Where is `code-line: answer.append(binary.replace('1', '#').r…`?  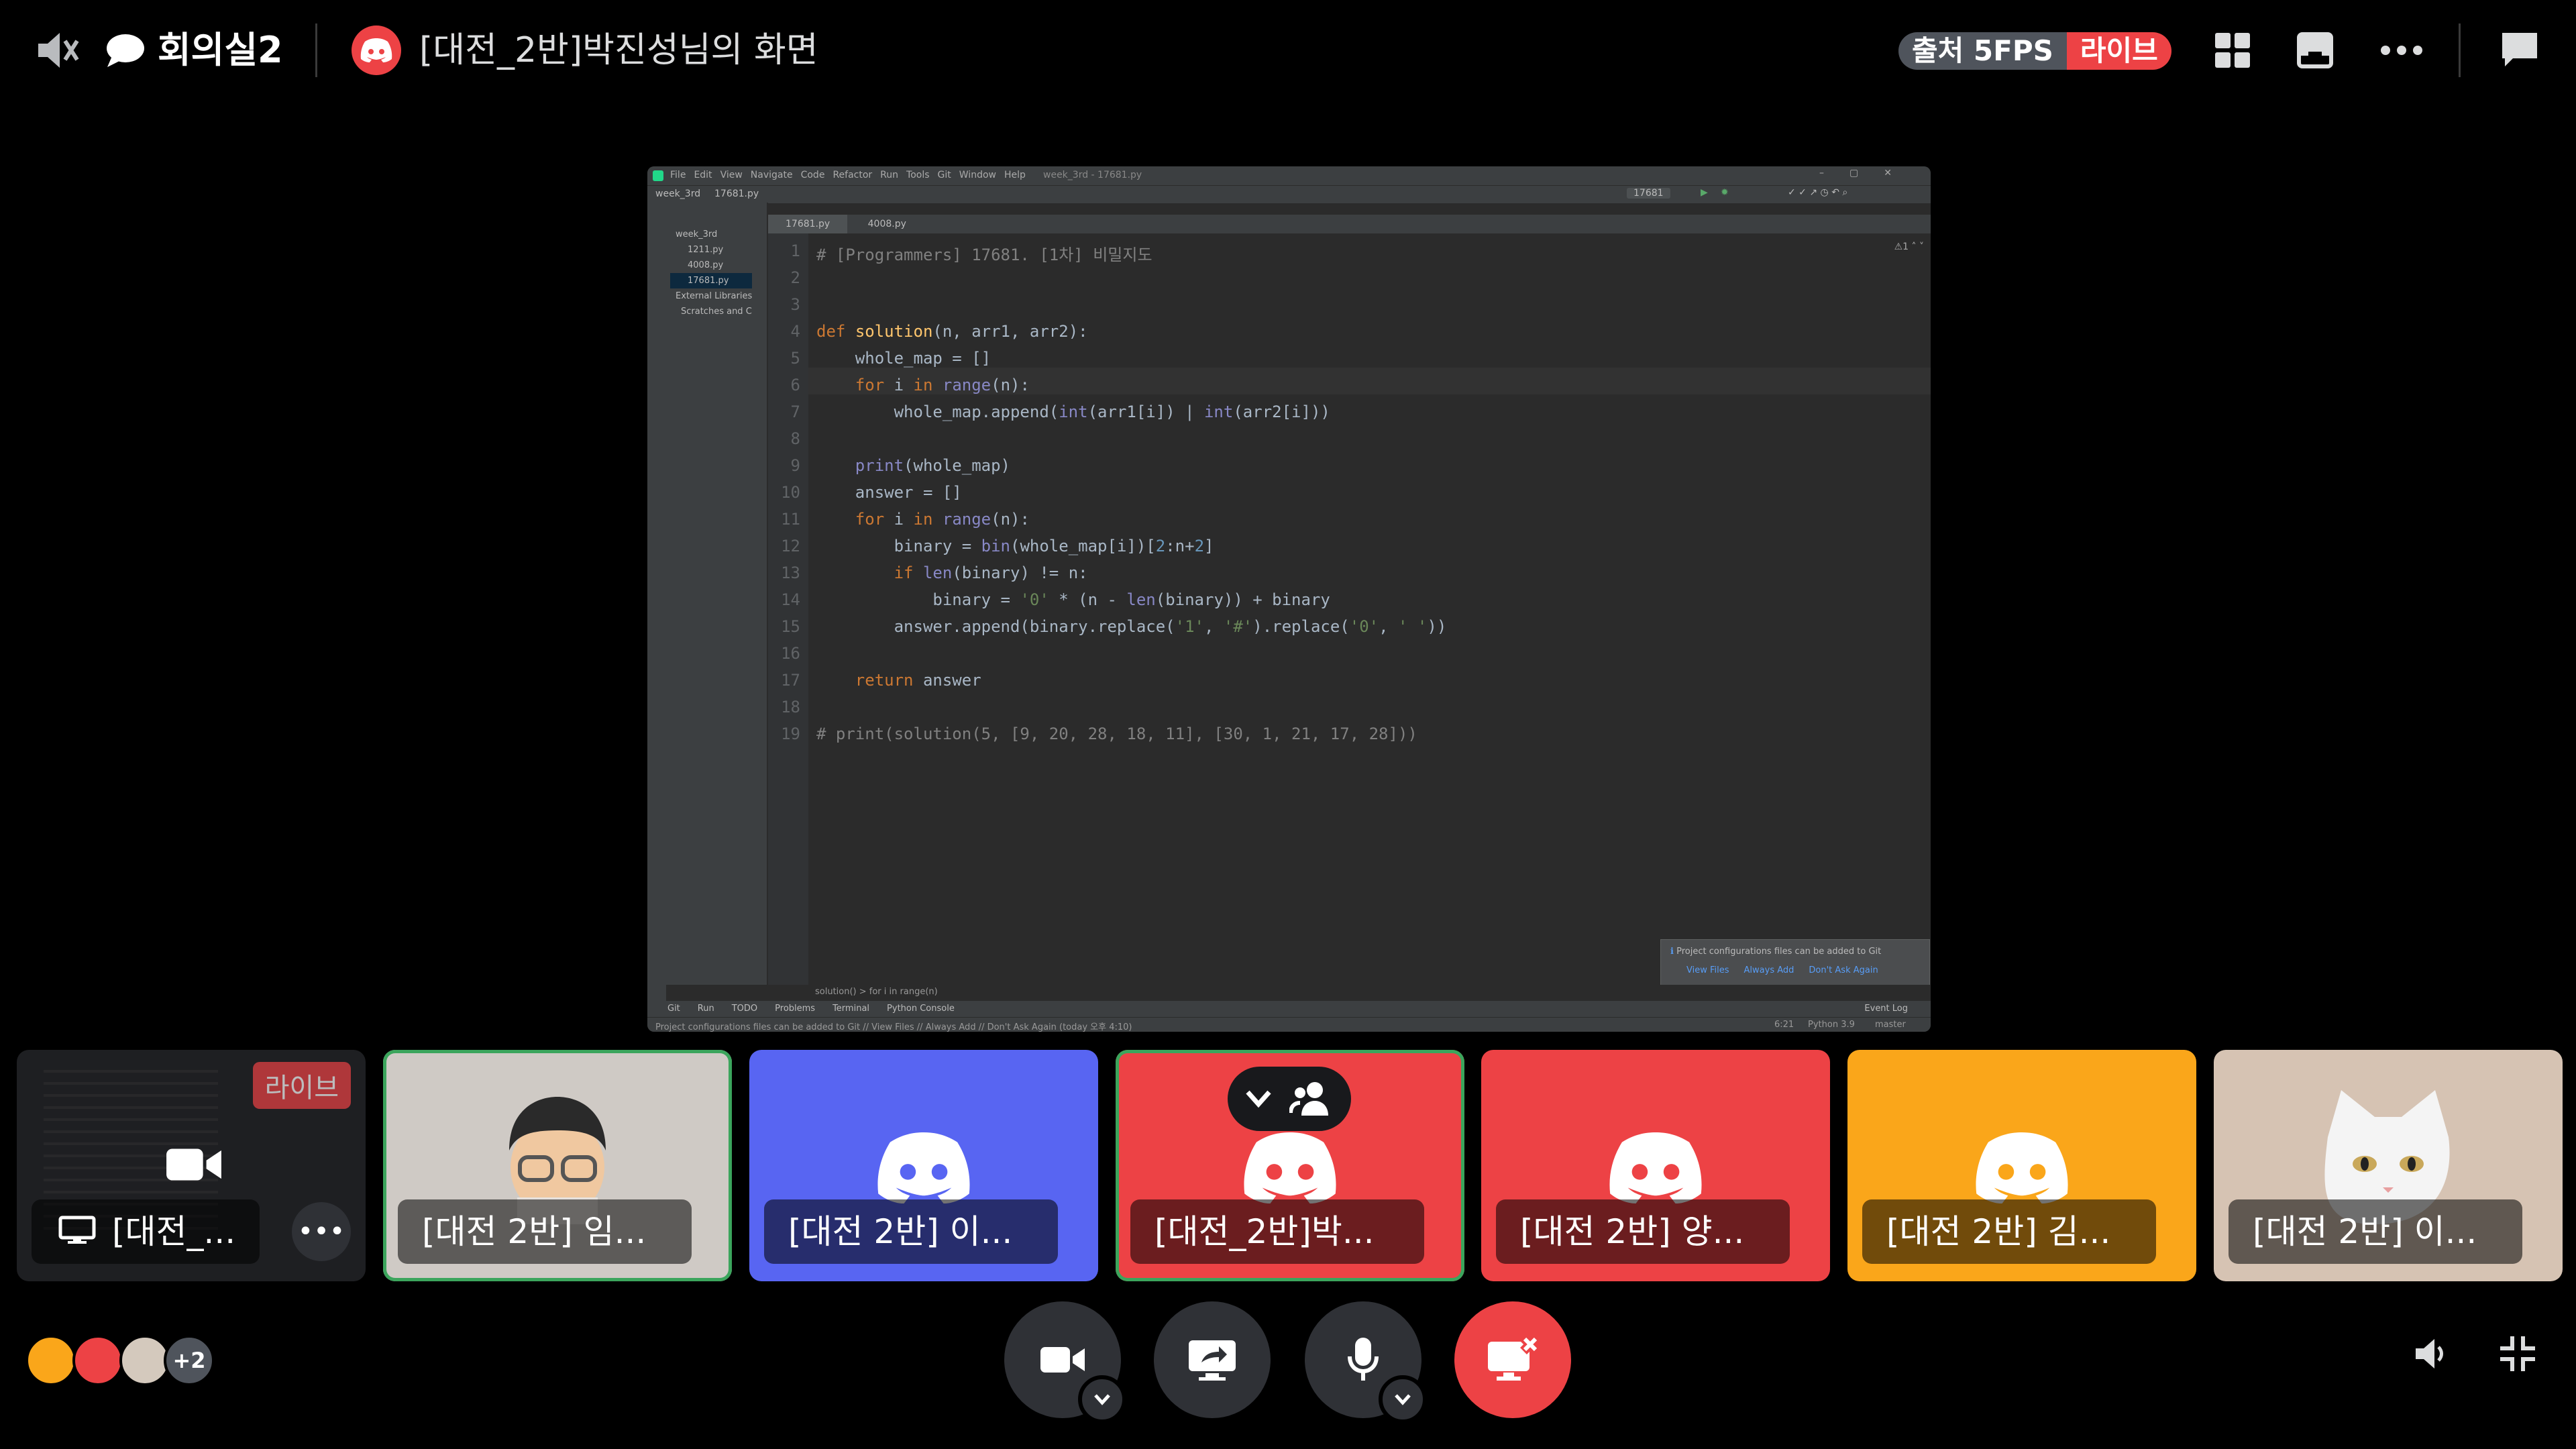 code-line: answer.append(binary.replace('1', '#').r… is located at coordinates (1131, 626).